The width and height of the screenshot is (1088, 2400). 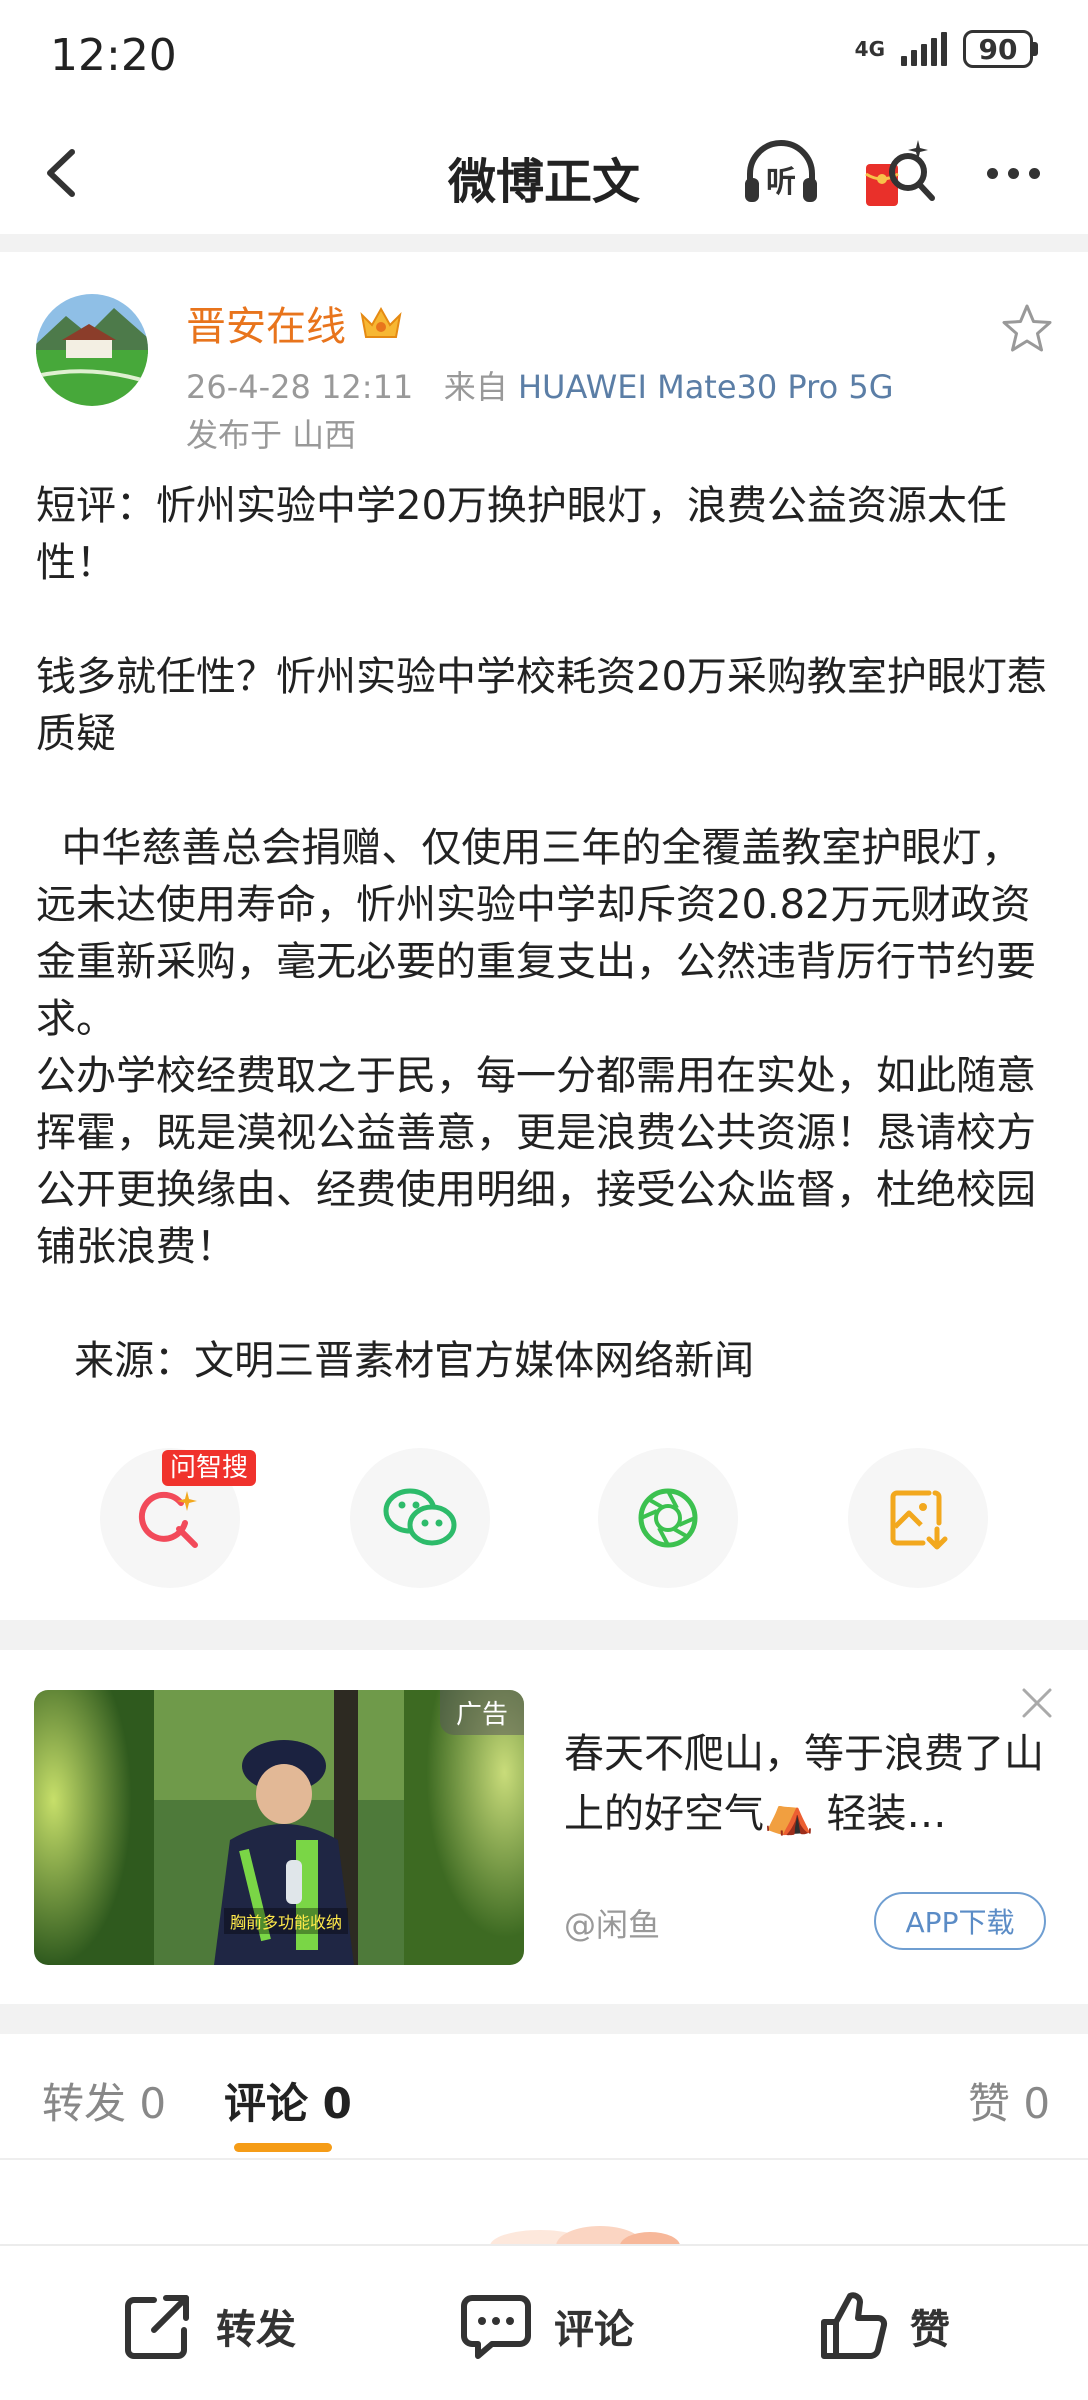 I want to click on author-name-row: 晋安在线, so click(x=295, y=323).